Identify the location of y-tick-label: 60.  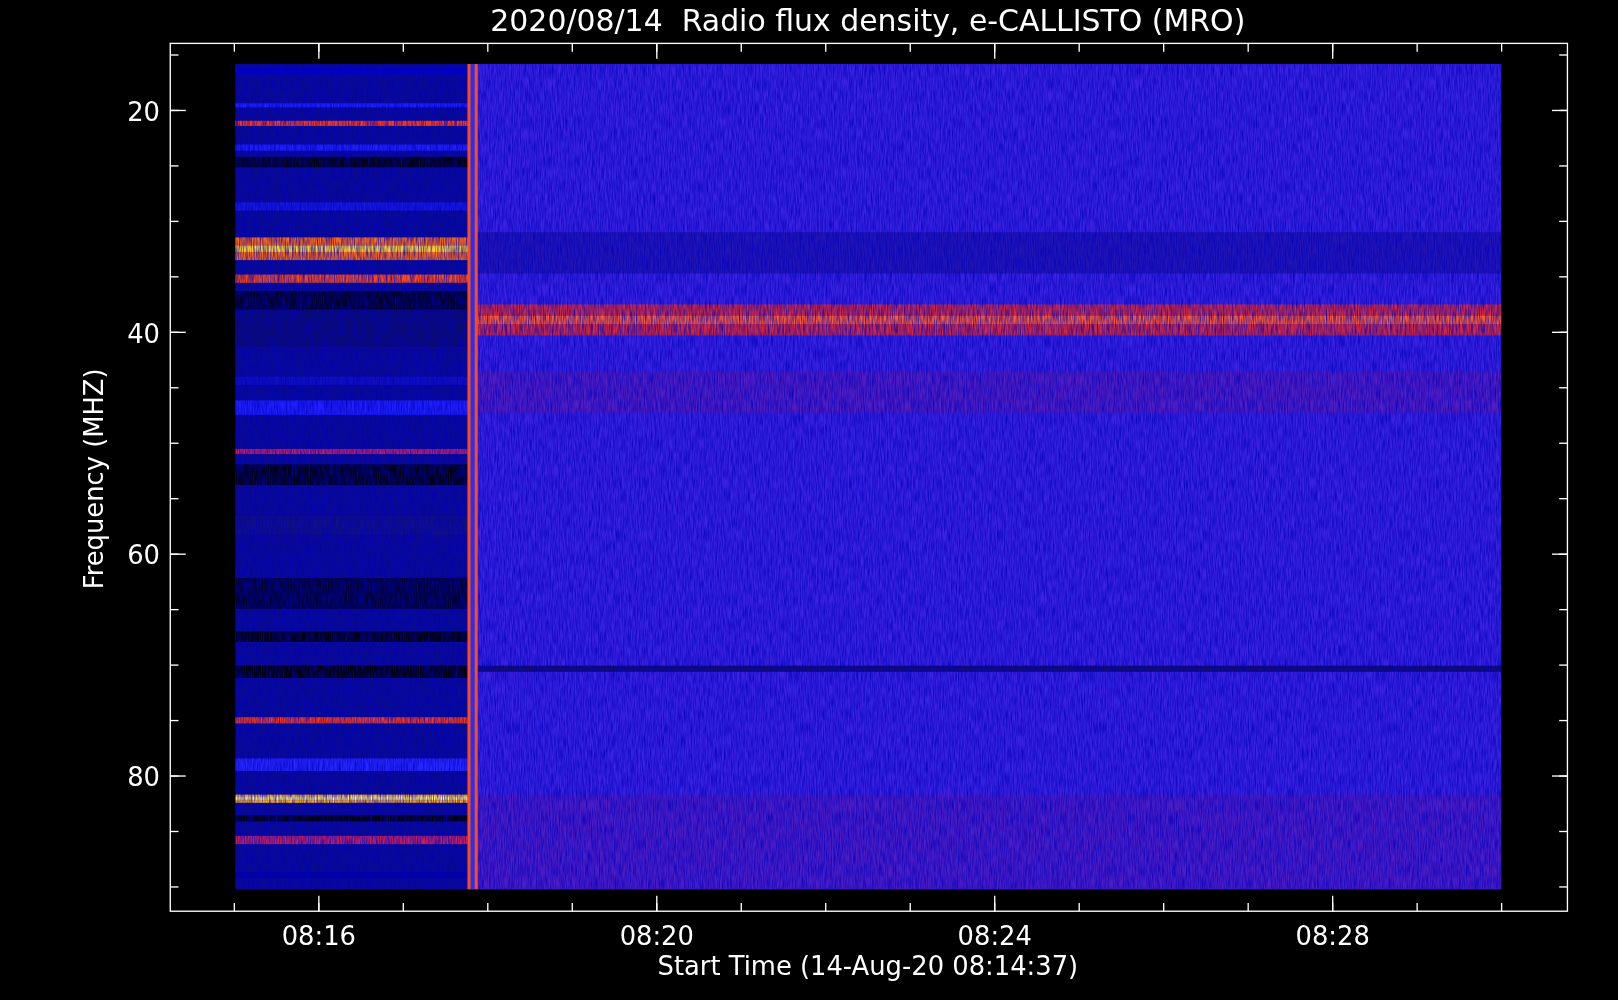
(143, 555).